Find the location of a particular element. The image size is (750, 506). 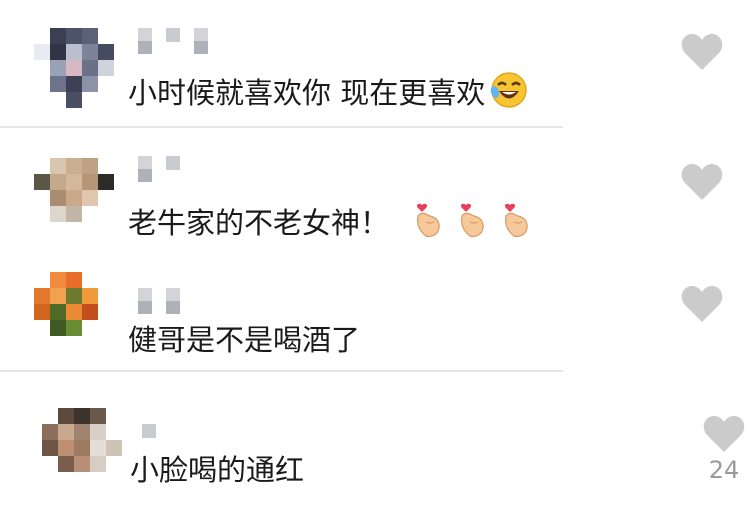

comment-text-body: 小脸喝的通红 is located at coordinates (217, 470).